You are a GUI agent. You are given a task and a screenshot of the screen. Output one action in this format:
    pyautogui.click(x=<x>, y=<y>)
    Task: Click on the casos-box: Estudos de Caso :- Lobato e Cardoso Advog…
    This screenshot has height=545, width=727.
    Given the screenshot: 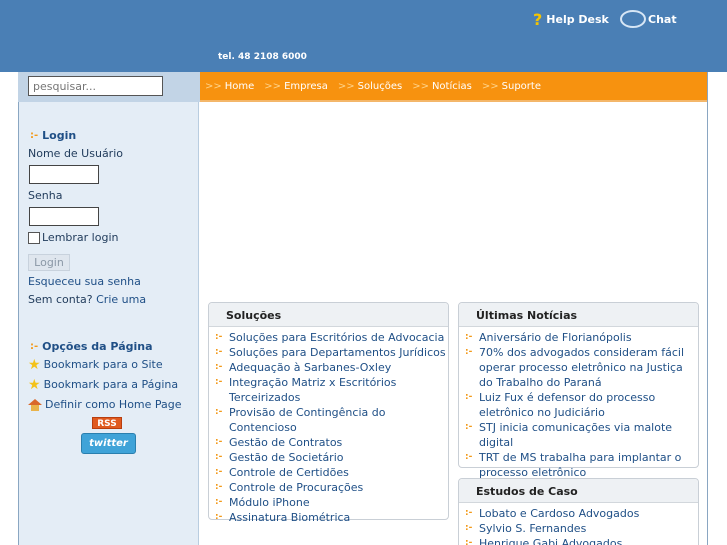 What is the action you would take?
    pyautogui.click(x=578, y=511)
    